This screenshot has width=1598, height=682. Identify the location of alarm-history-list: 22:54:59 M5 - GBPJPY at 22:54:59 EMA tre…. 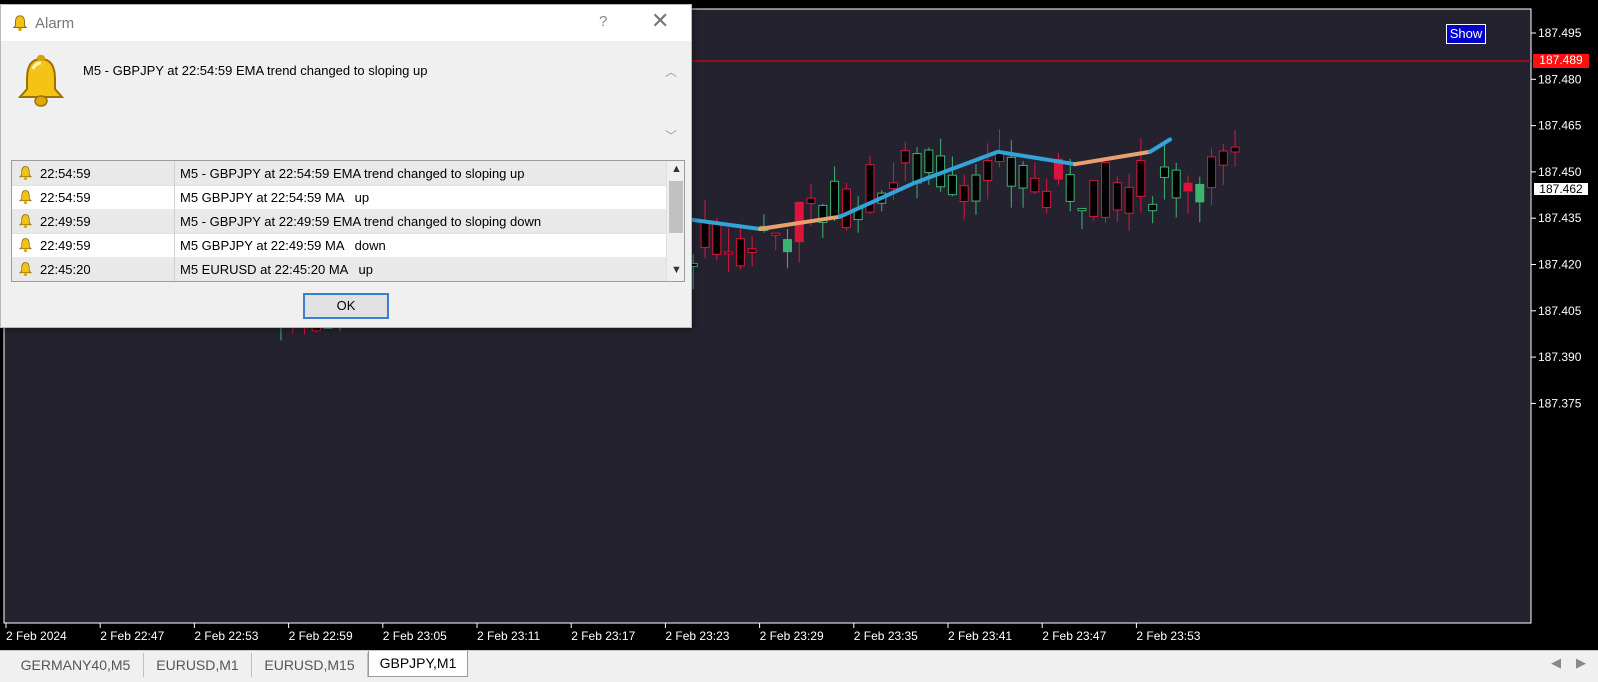
(348, 221).